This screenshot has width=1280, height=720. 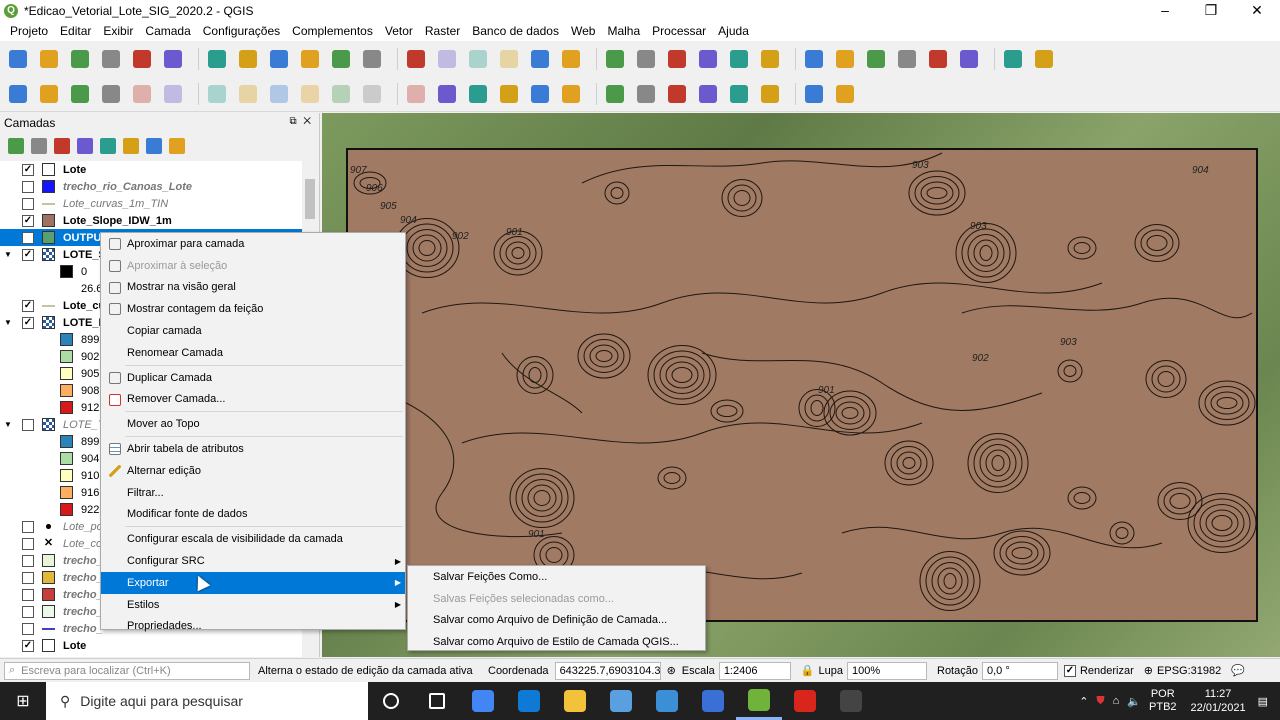 What do you see at coordinates (332, 31) in the screenshot?
I see `menu-5: Complementos` at bounding box center [332, 31].